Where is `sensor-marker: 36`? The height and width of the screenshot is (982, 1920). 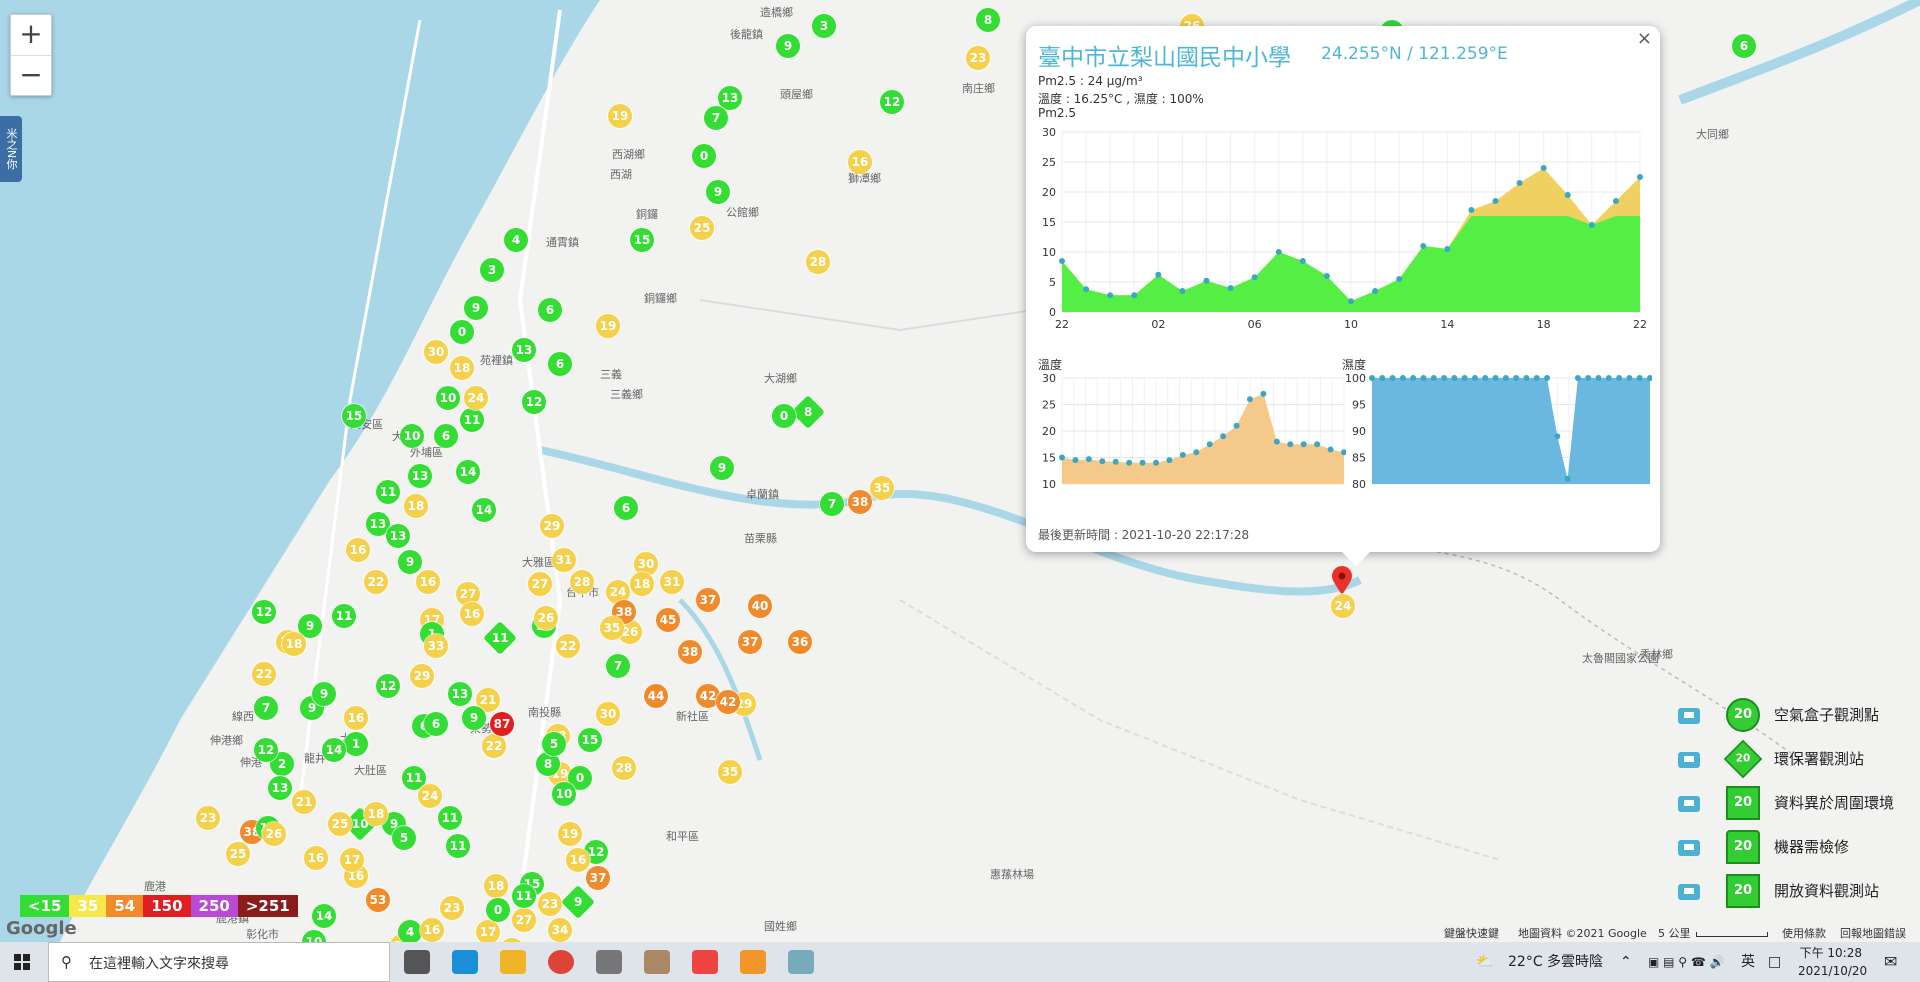
sensor-marker: 36 is located at coordinates (800, 642).